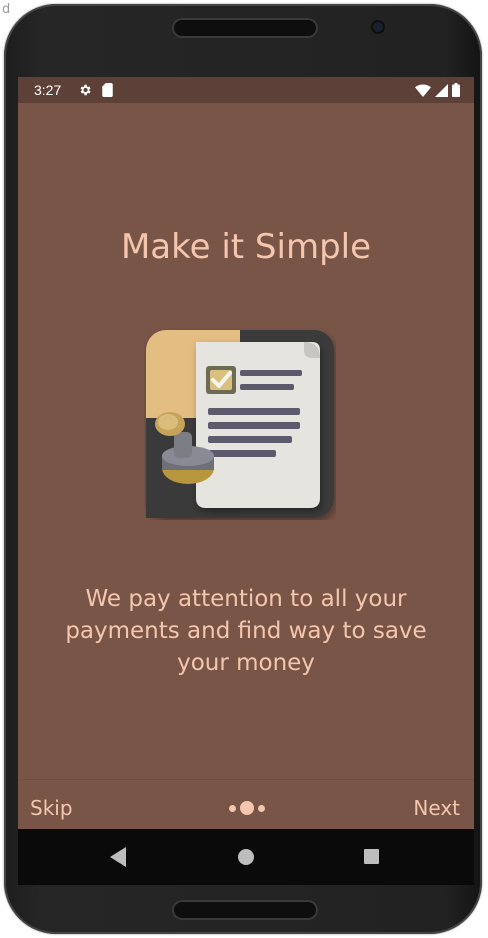  Describe the element at coordinates (107, 90) in the screenshot. I see `sd-card-icon` at that location.